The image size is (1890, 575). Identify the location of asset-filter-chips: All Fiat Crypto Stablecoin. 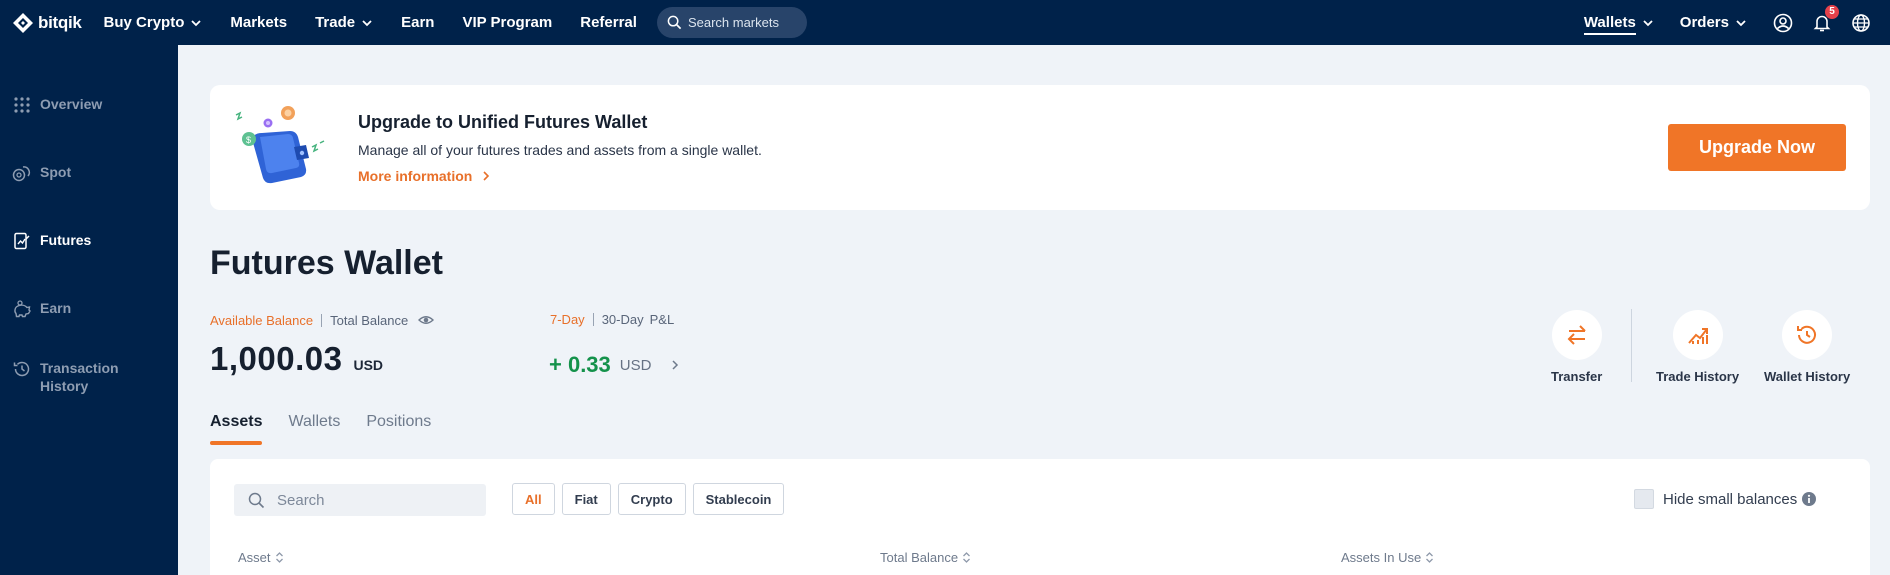
(651, 499).